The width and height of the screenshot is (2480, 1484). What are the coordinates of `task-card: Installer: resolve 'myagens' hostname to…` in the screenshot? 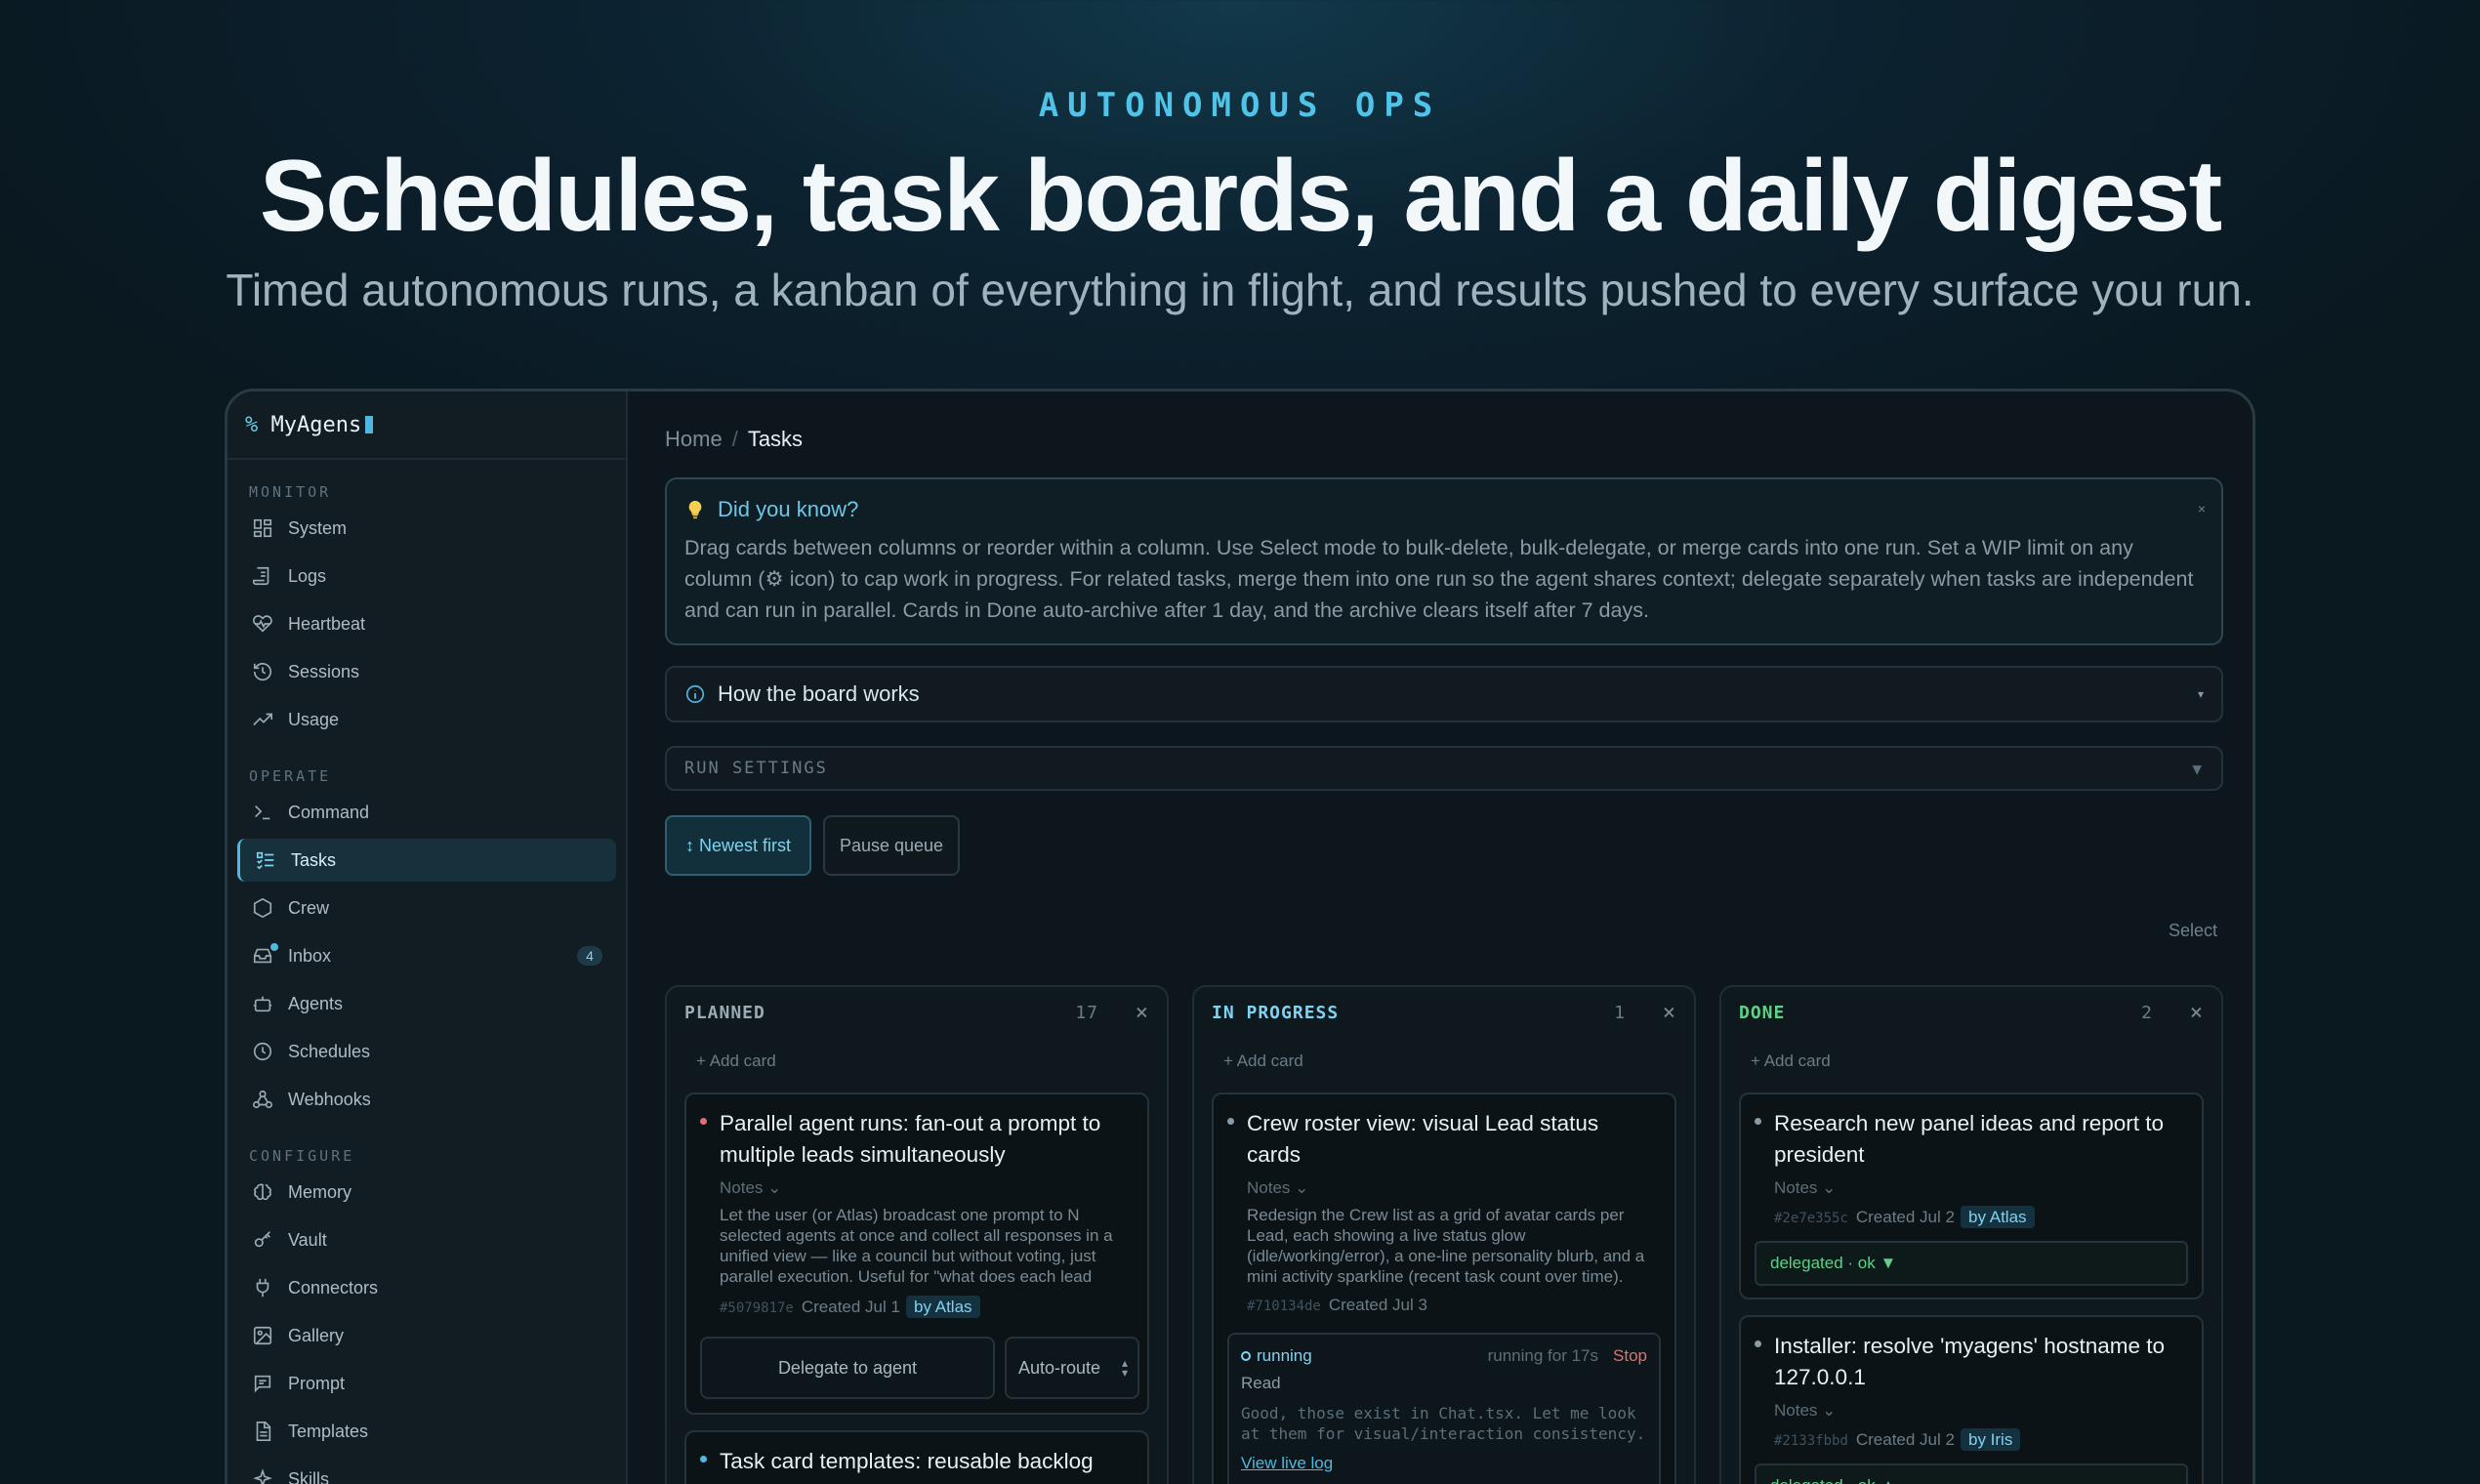 It's located at (1971, 1400).